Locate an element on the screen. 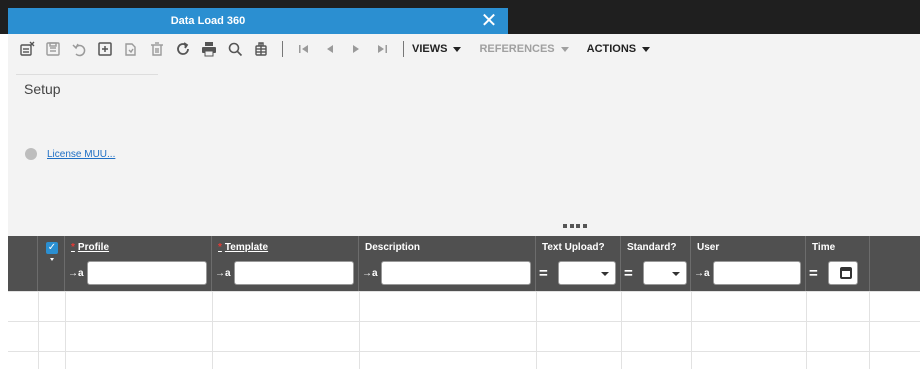 This screenshot has width=920, height=369. column-template: * Template →a is located at coordinates (285, 263).